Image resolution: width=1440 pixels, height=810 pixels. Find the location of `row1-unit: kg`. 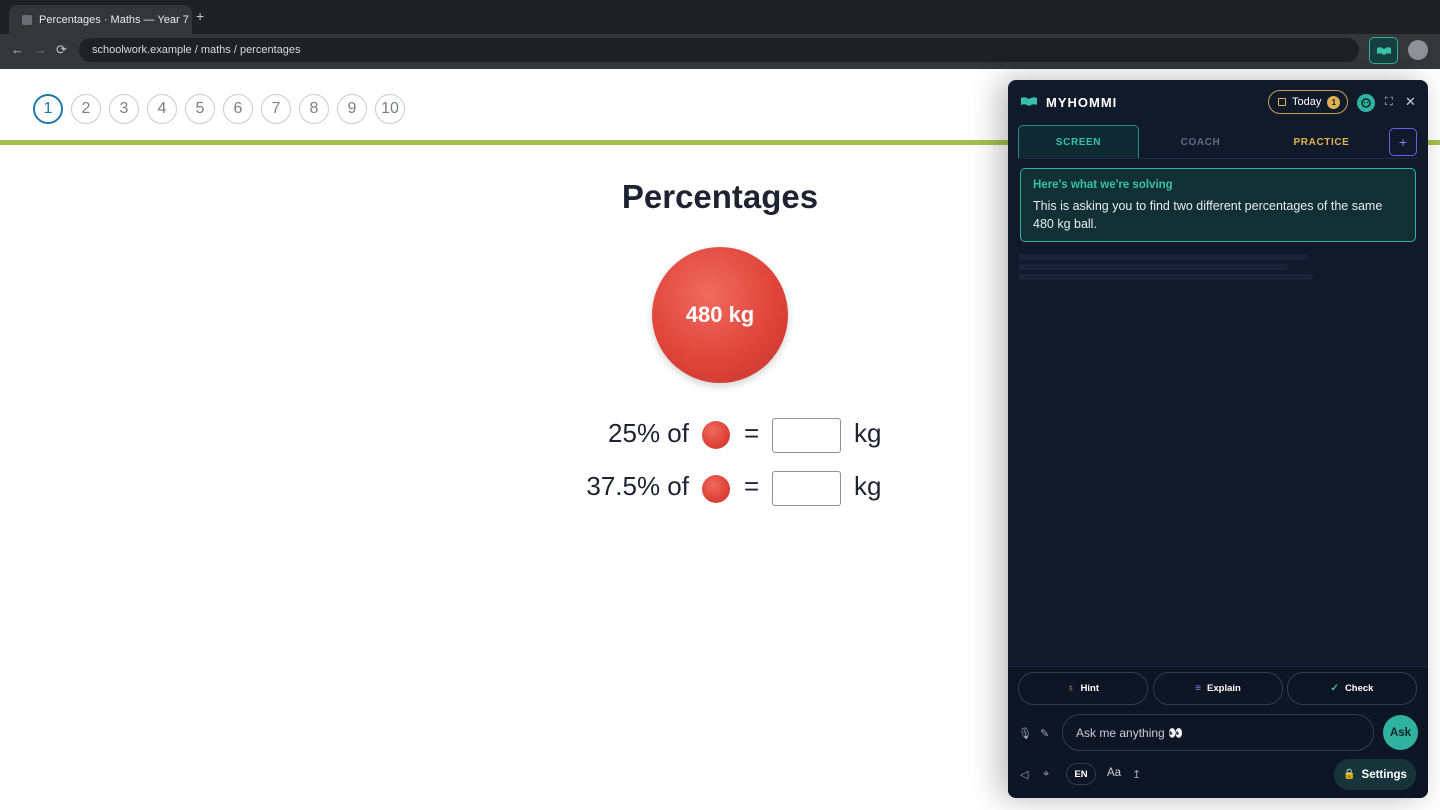

row1-unit: kg is located at coordinates (868, 433).